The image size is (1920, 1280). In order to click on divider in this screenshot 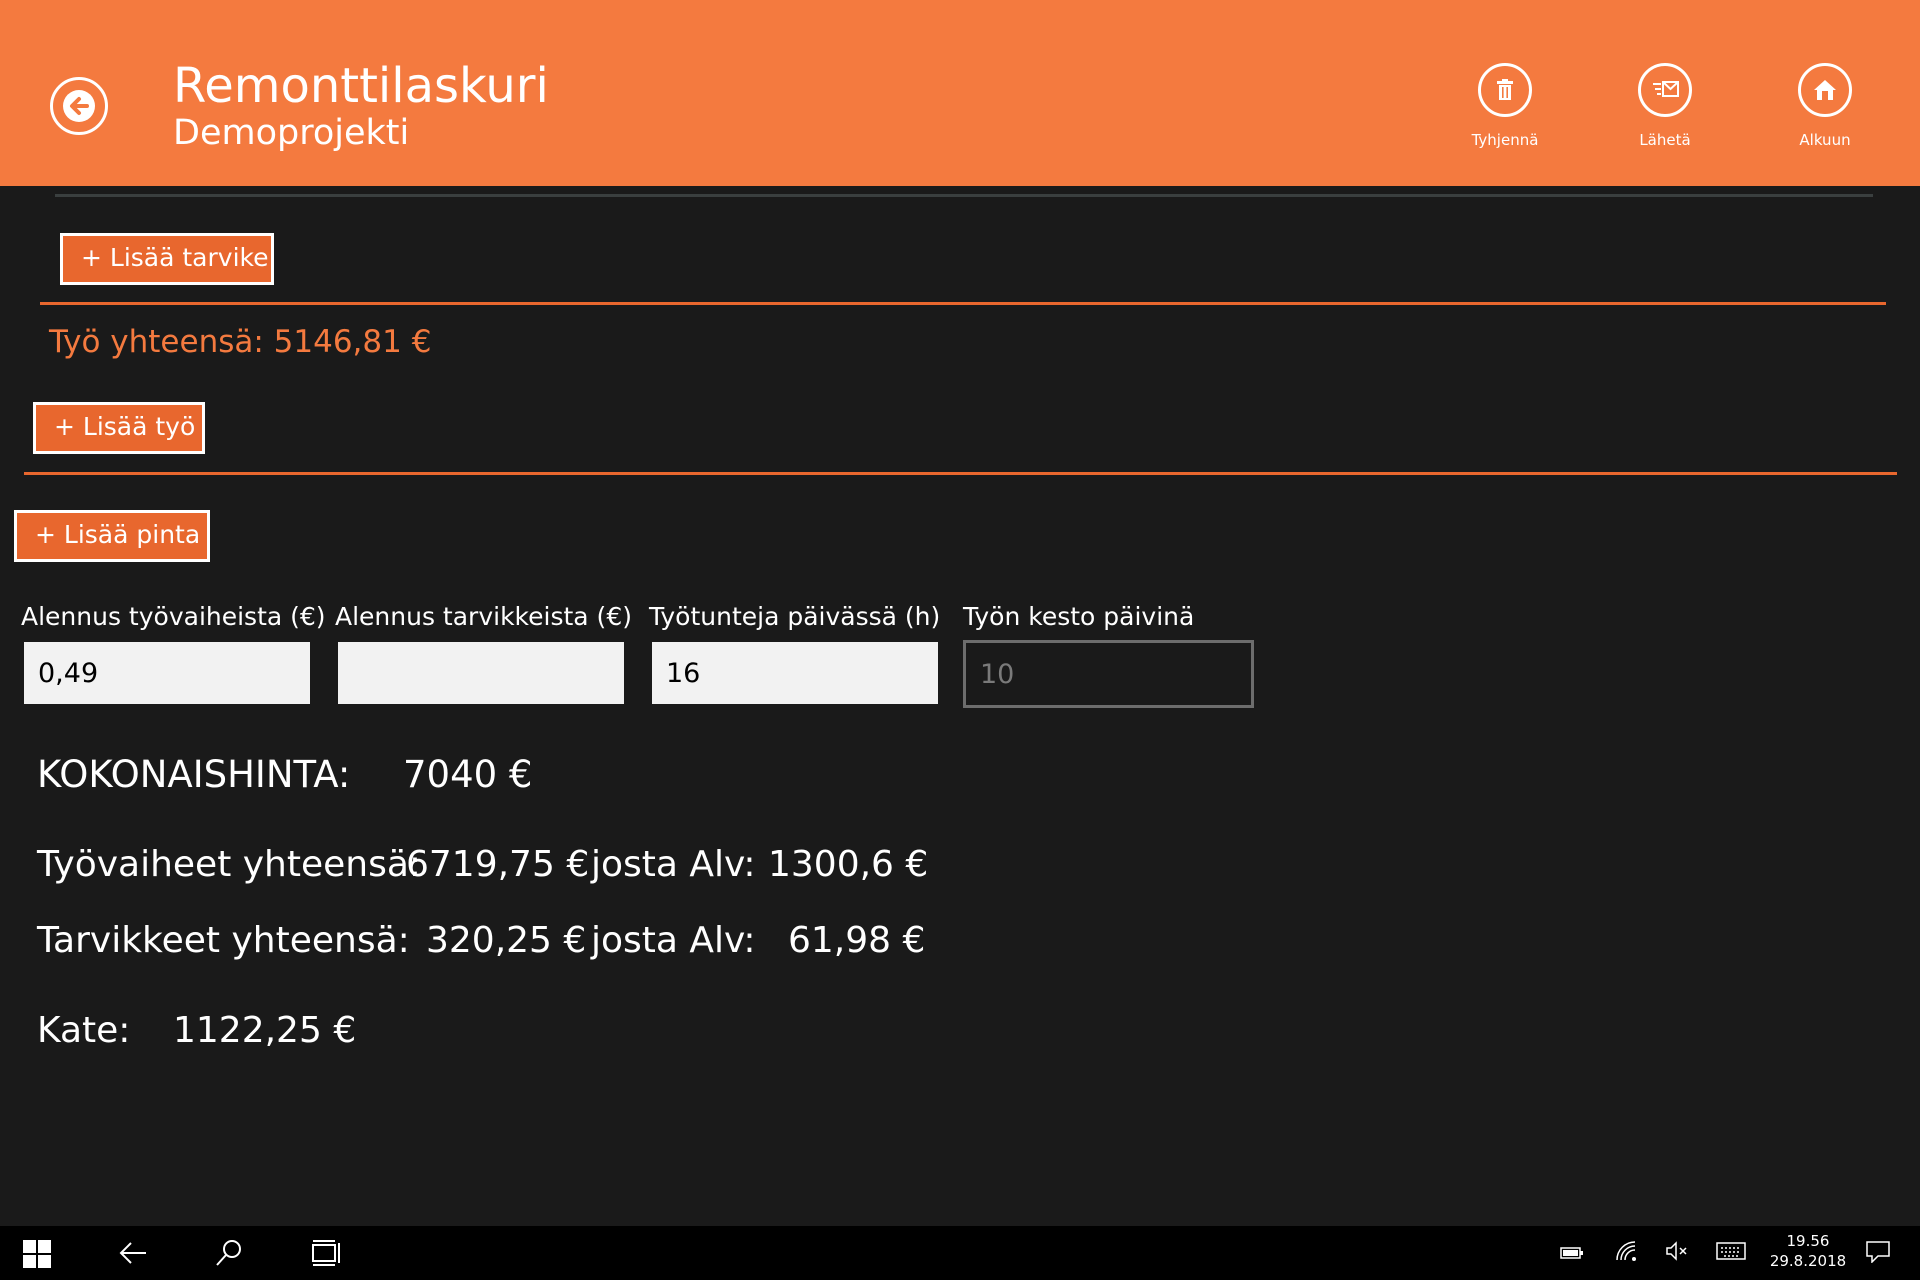, I will do `click(964, 195)`.